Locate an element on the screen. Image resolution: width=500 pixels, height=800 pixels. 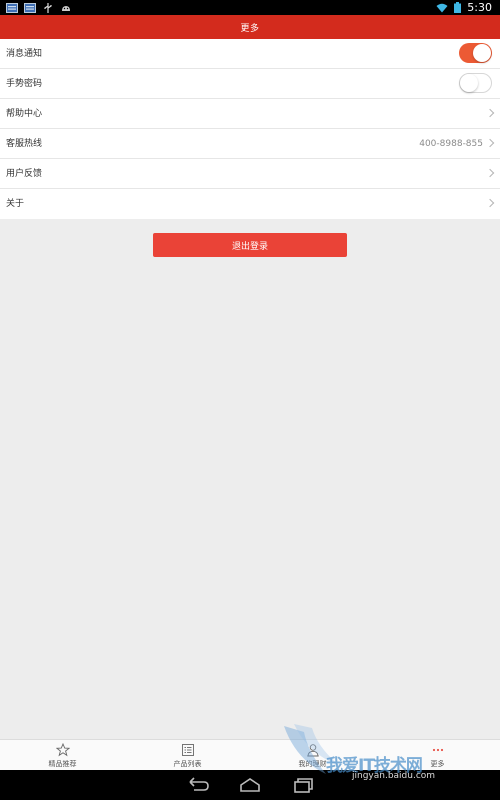
tab-label: 我的理财 is located at coordinates (312, 764).